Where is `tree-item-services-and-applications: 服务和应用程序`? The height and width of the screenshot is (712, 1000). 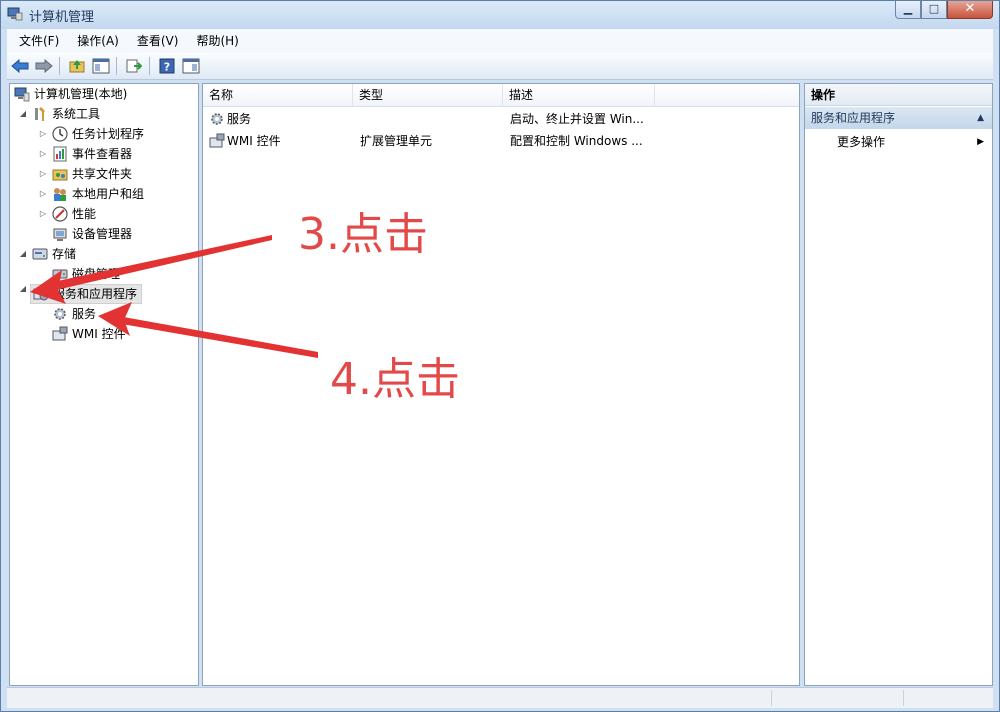 tree-item-services-and-applications: 服务和应用程序 is located at coordinates (86, 294).